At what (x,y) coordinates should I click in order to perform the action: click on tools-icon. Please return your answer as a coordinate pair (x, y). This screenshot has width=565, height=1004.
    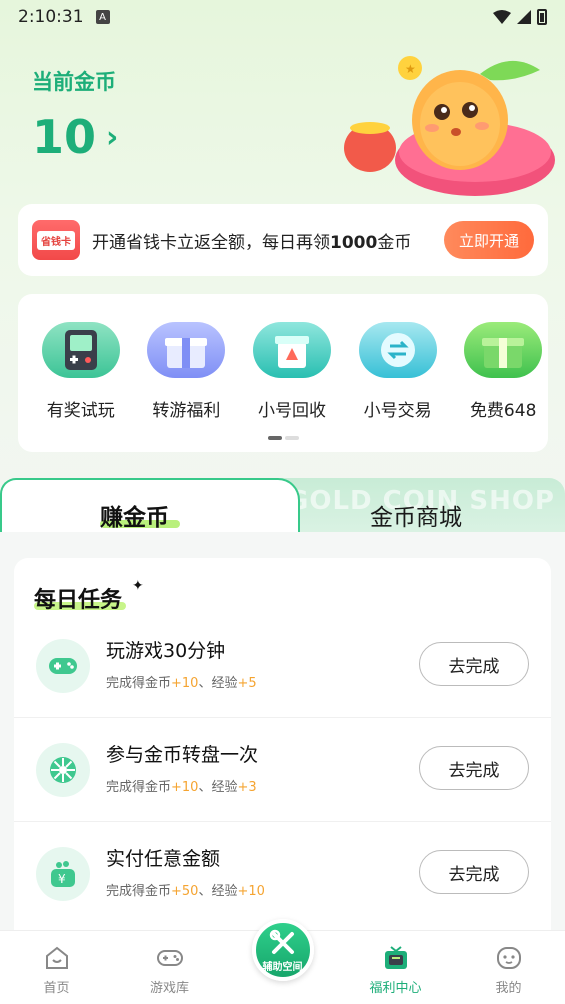
    Looking at the image, I should click on (281, 941).